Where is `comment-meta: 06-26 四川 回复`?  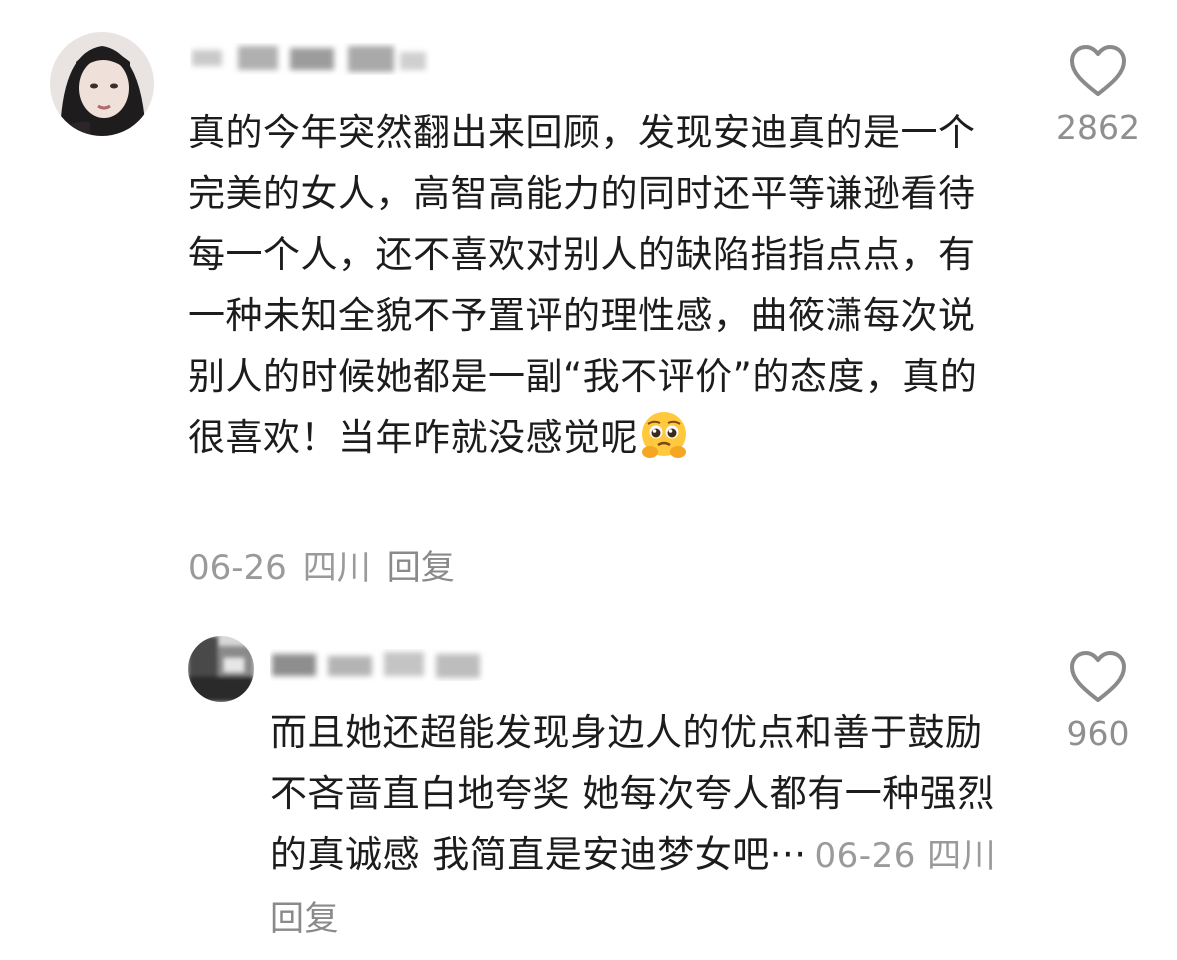
comment-meta: 06-26 四川 回复 is located at coordinates (329, 564).